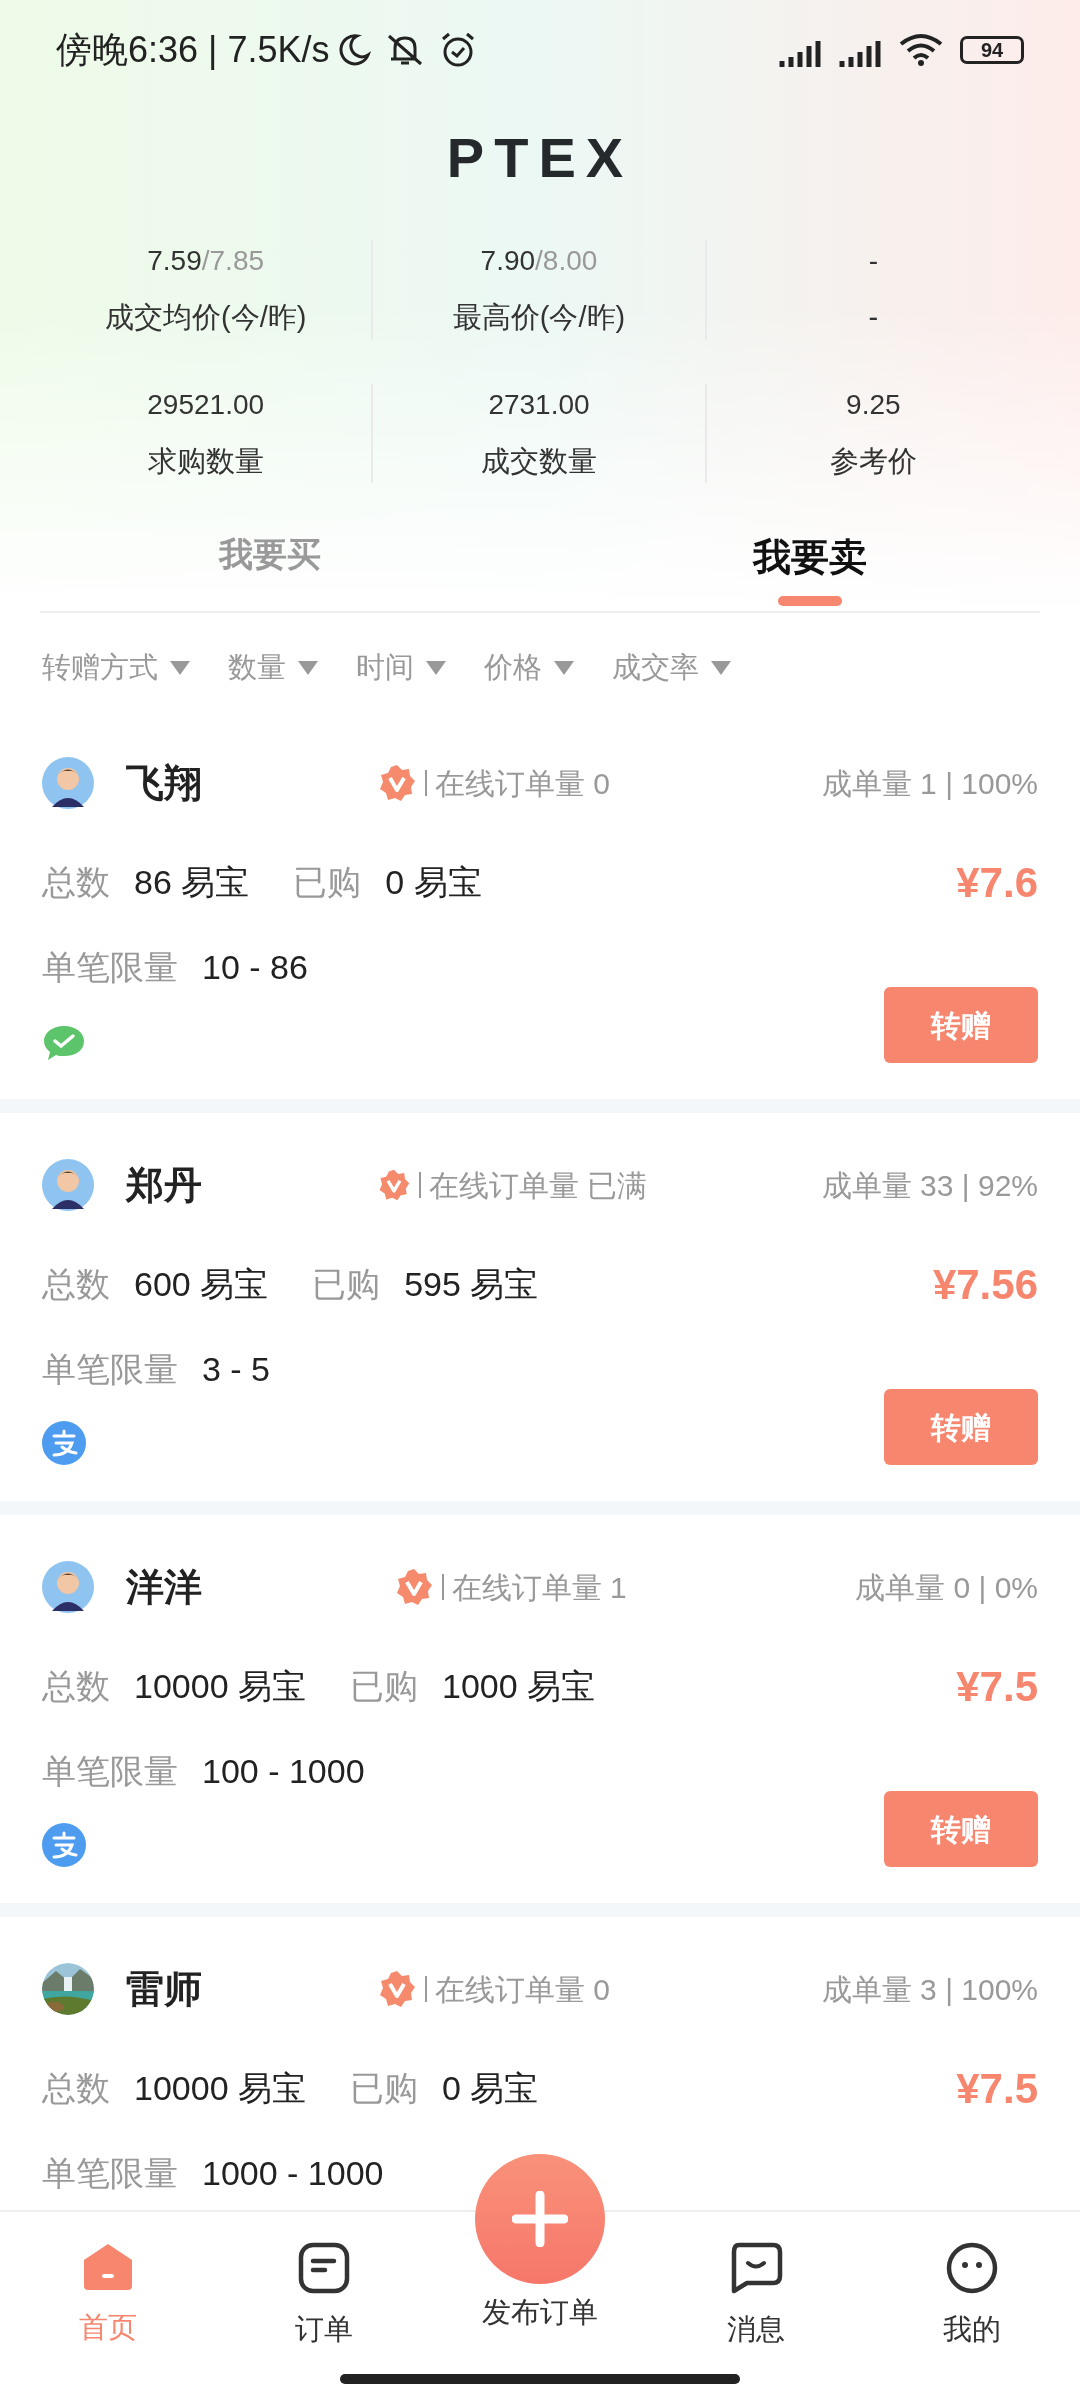 Image resolution: width=1080 pixels, height=2400 pixels. What do you see at coordinates (539, 261) in the screenshot?
I see `stat-value: 7.90/8.00` at bounding box center [539, 261].